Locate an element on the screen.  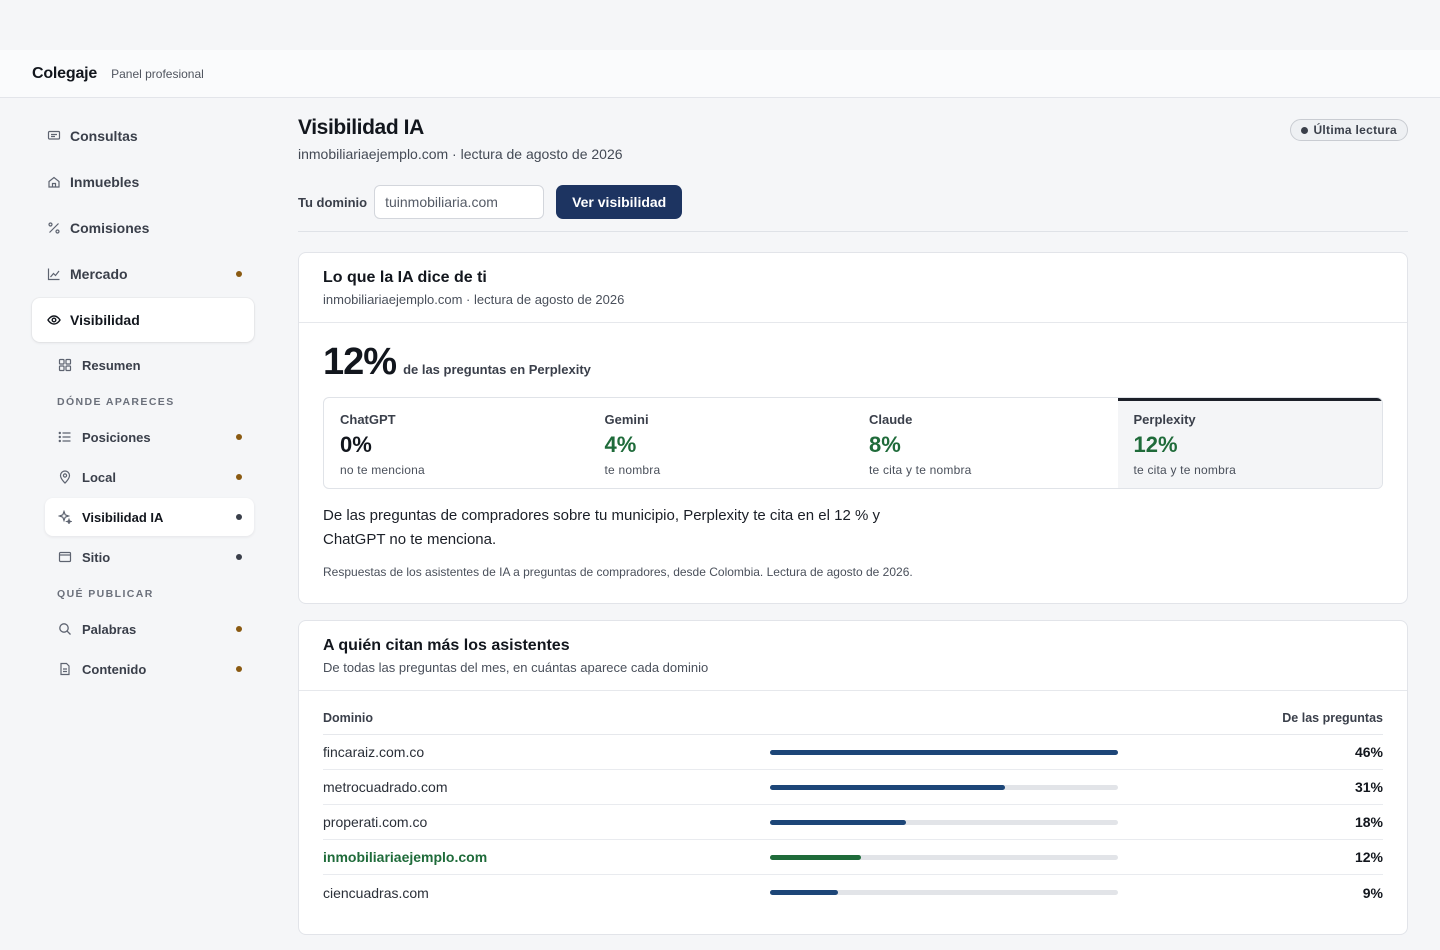
assistant-pct: 4% is located at coordinates (620, 444).